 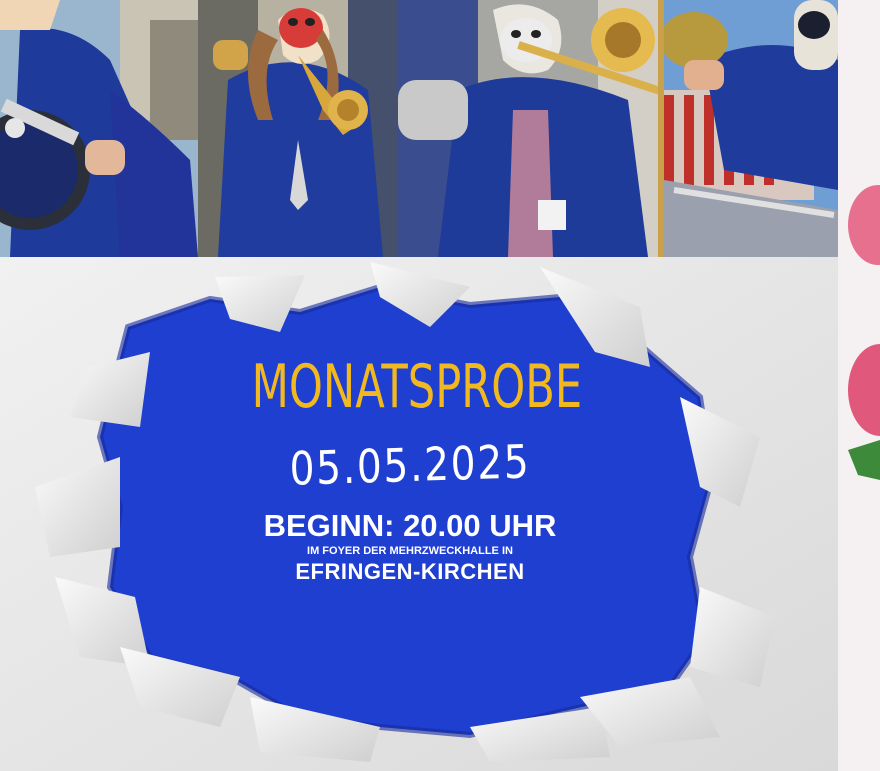 What do you see at coordinates (859, 385) in the screenshot?
I see `adjacent-flower-image` at bounding box center [859, 385].